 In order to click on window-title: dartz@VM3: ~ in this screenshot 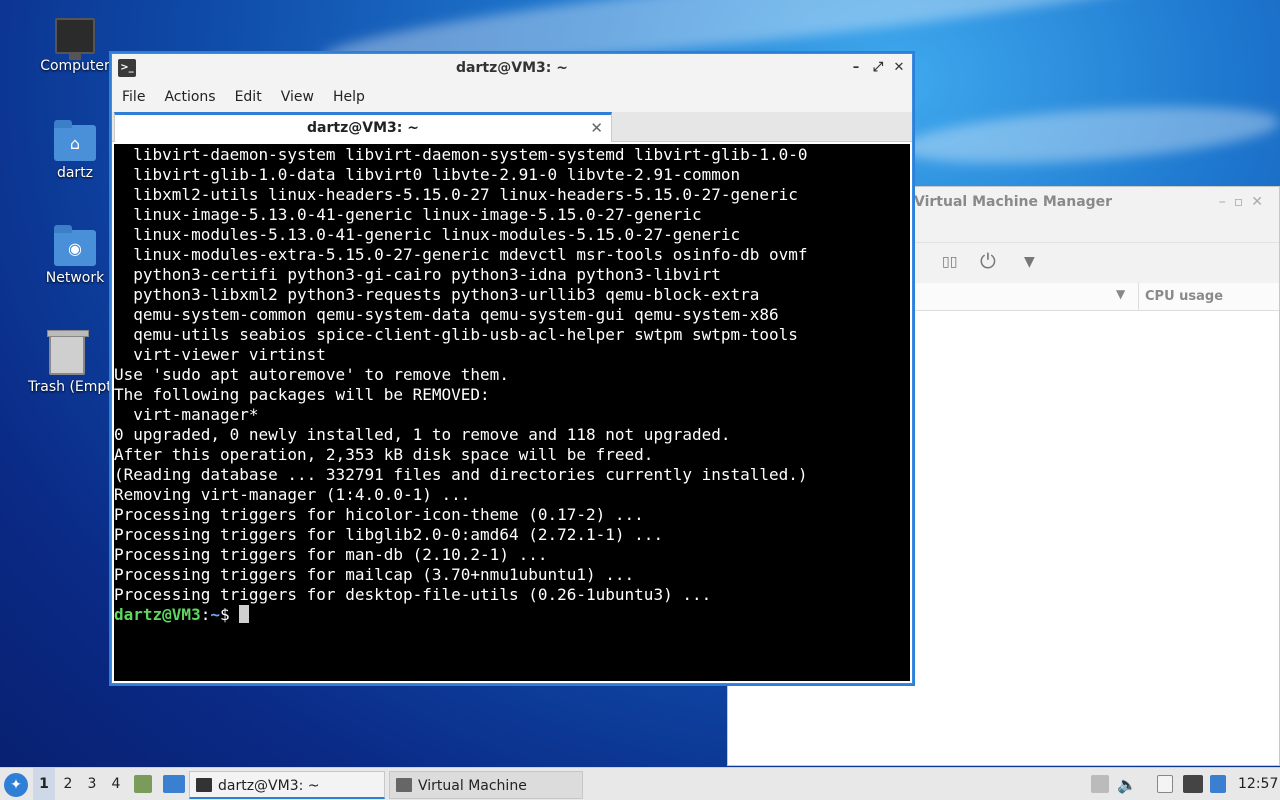, I will do `click(512, 68)`.